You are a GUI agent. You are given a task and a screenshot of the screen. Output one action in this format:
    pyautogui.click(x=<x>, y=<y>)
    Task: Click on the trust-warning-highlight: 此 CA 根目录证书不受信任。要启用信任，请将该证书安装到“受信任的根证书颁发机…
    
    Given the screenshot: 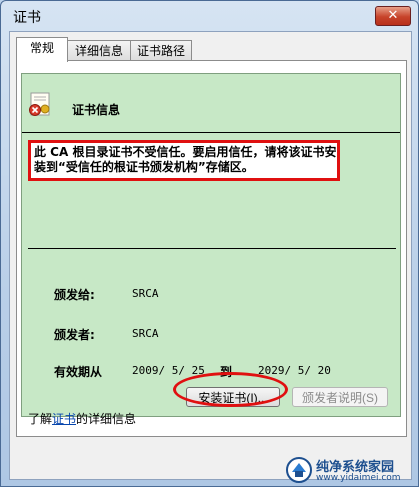 What is the action you would take?
    pyautogui.click(x=184, y=160)
    